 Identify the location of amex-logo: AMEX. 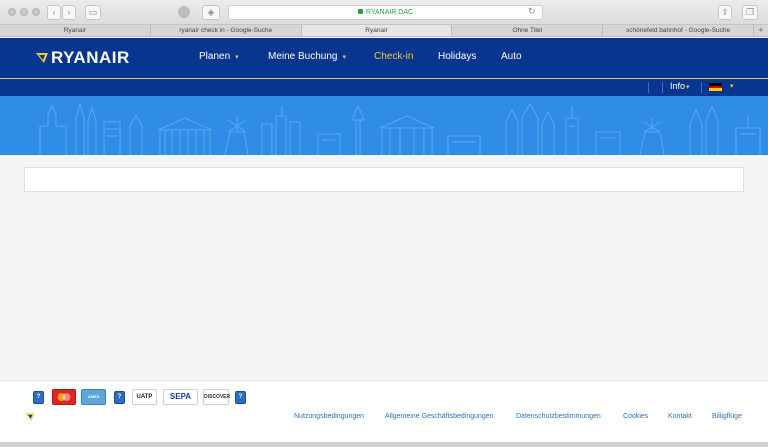
(93, 397).